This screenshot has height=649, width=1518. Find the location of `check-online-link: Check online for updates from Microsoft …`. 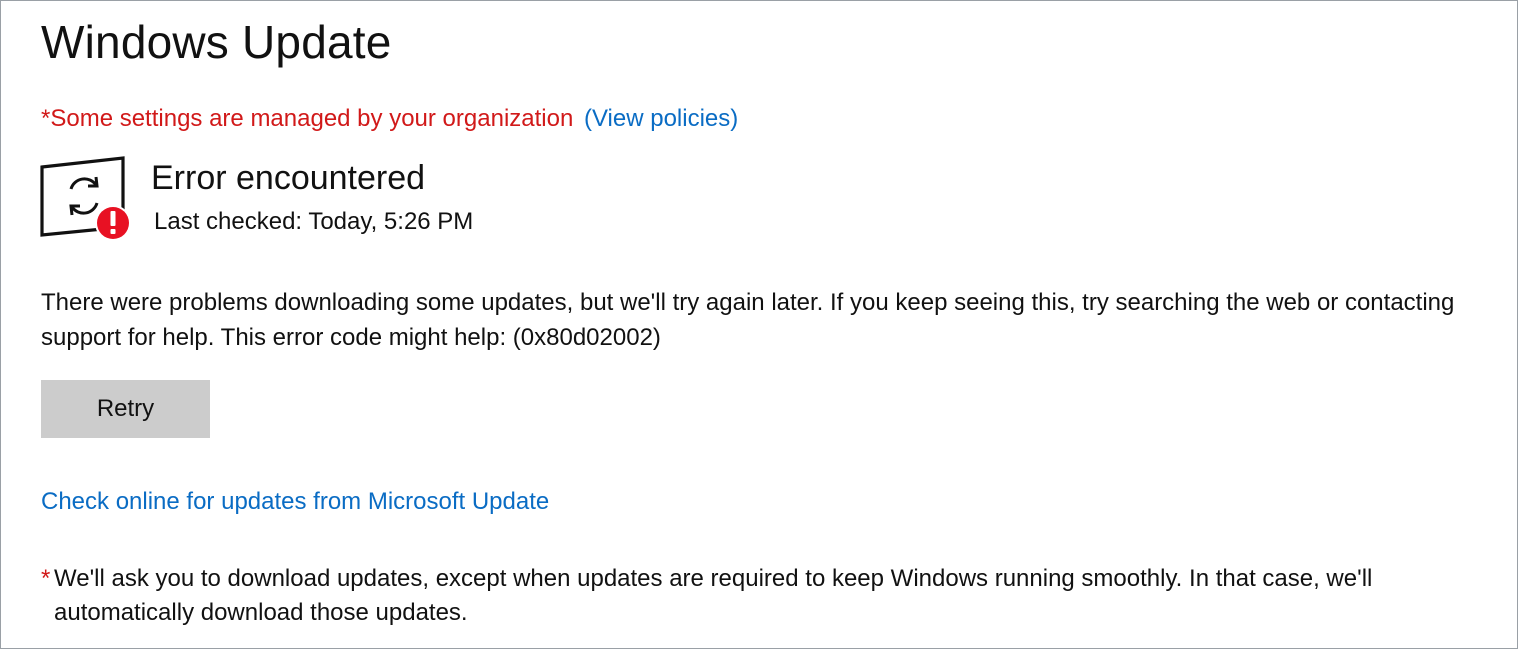

check-online-link: Check online for updates from Microsoft … is located at coordinates (295, 502).